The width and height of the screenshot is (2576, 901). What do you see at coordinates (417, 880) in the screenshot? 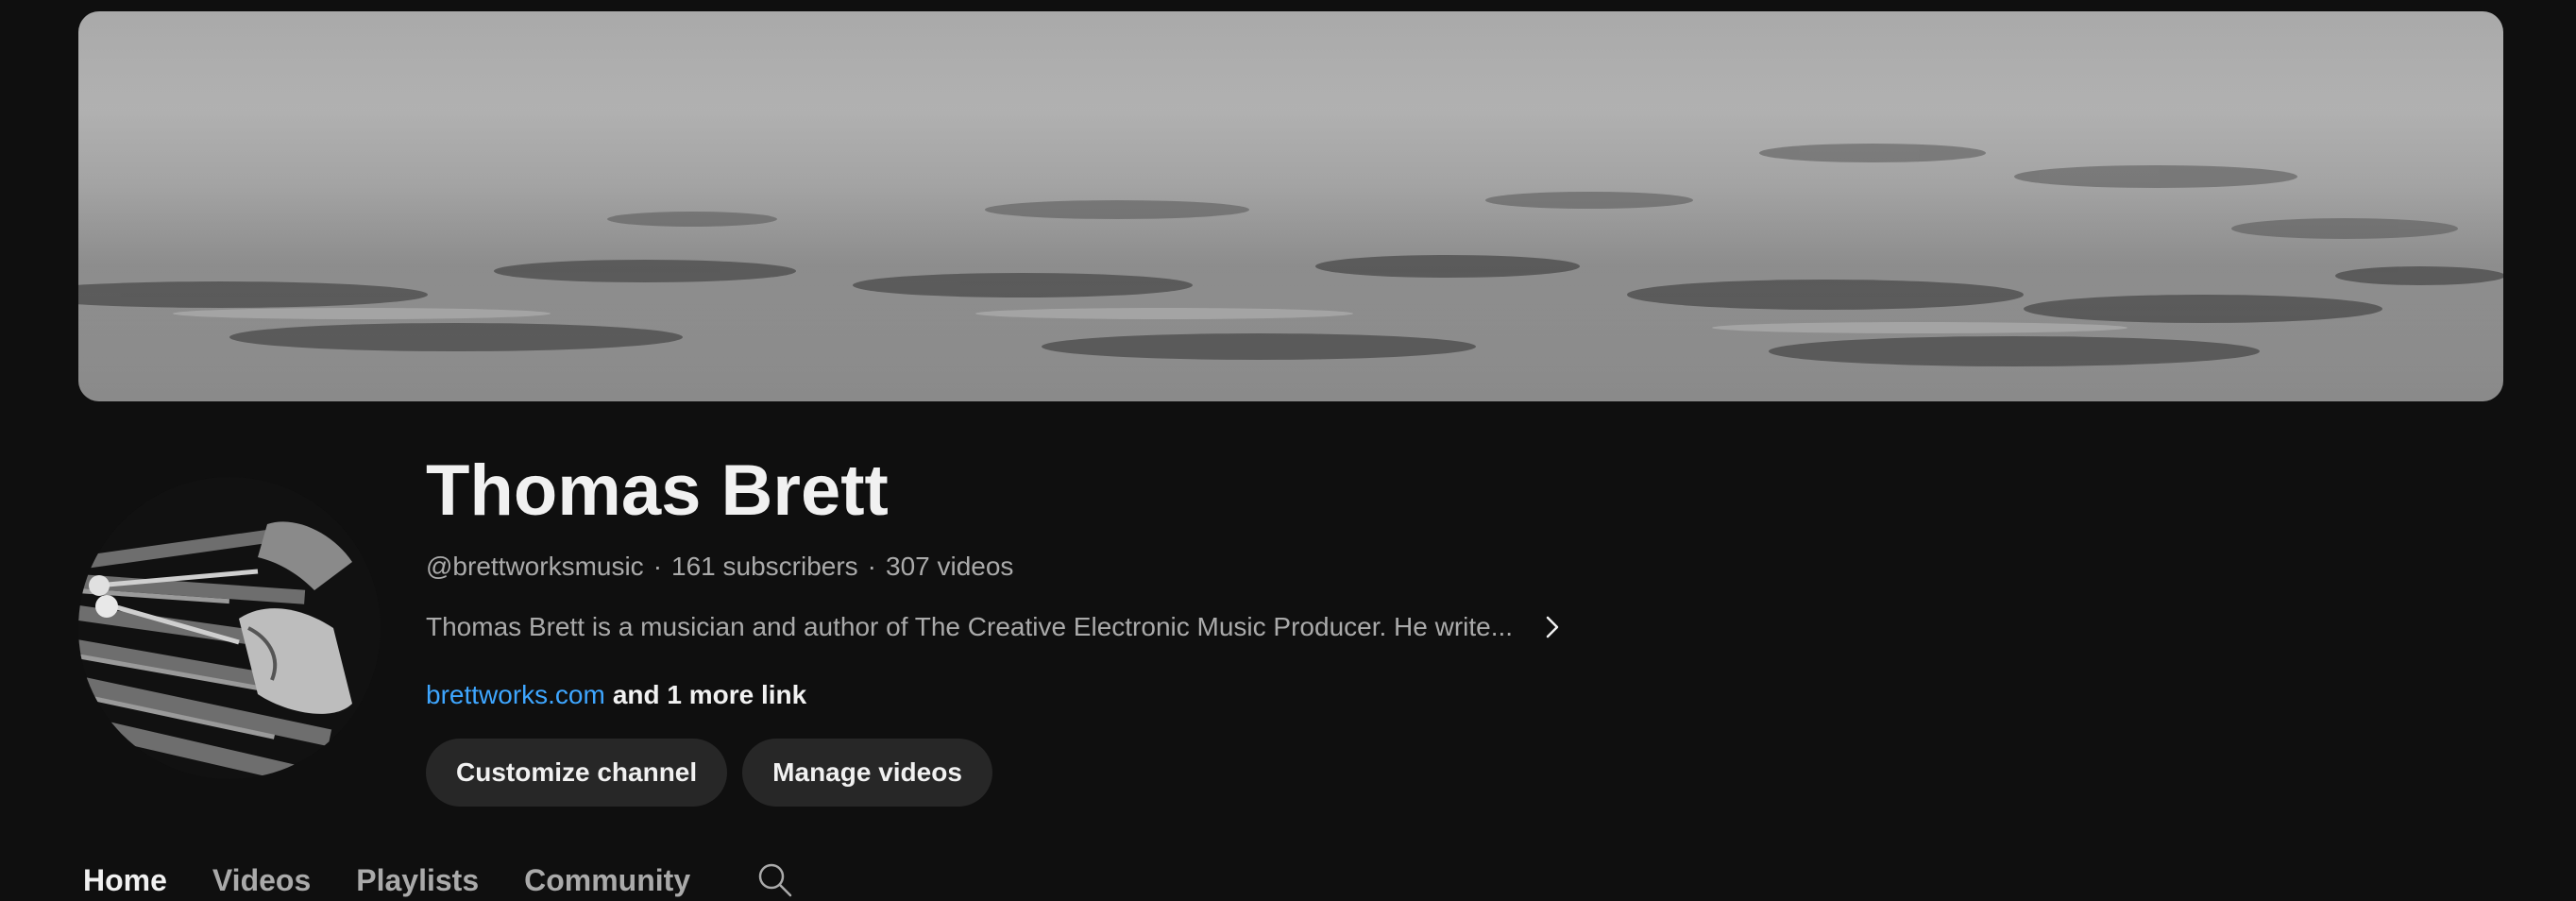
I see `tab-playlists: Playlists` at bounding box center [417, 880].